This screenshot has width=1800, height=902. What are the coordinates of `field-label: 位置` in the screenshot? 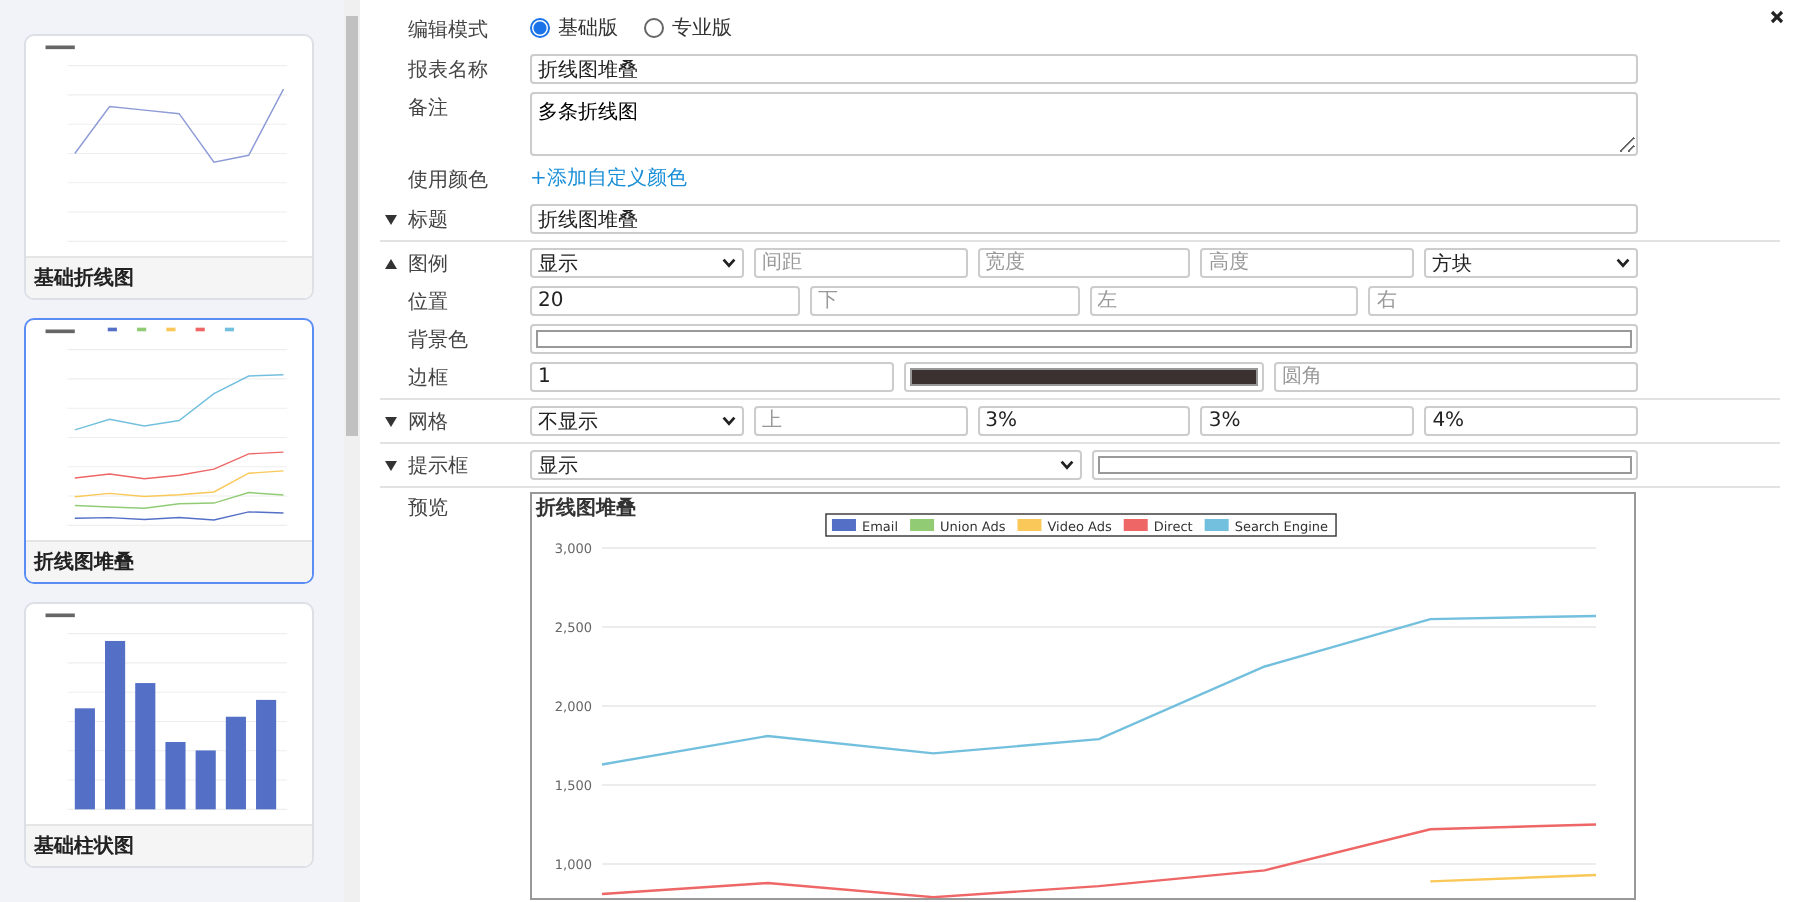 It's located at (428, 302).